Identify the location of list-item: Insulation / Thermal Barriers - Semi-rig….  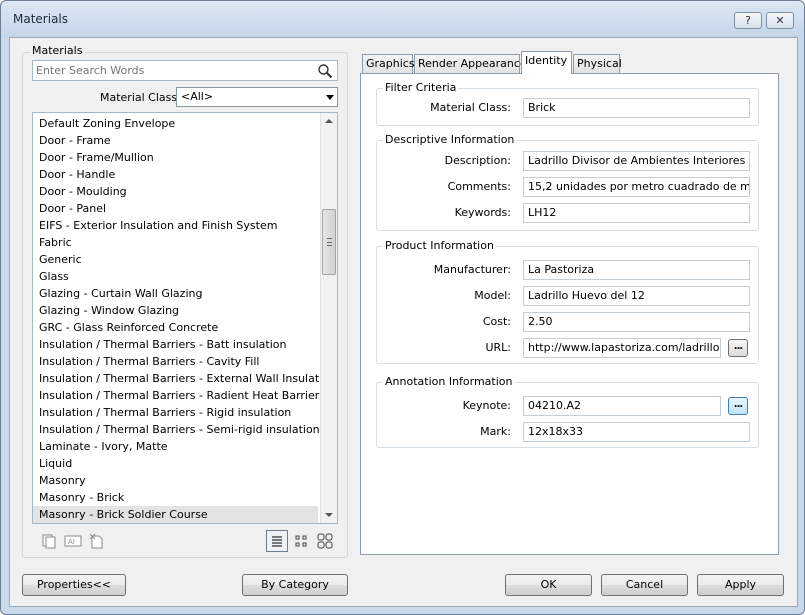
(176, 429).